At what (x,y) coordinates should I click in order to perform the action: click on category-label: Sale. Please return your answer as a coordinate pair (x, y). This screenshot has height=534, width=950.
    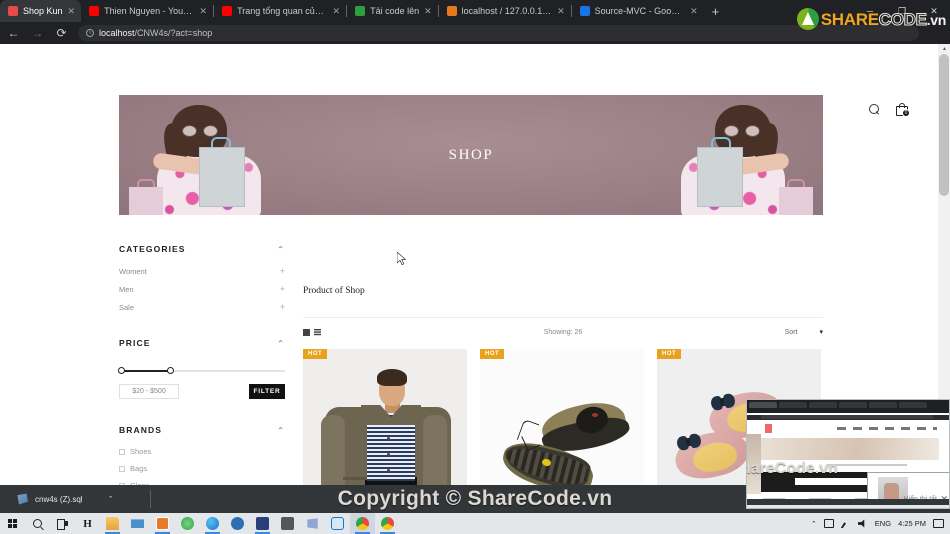
    Looking at the image, I should click on (127, 307).